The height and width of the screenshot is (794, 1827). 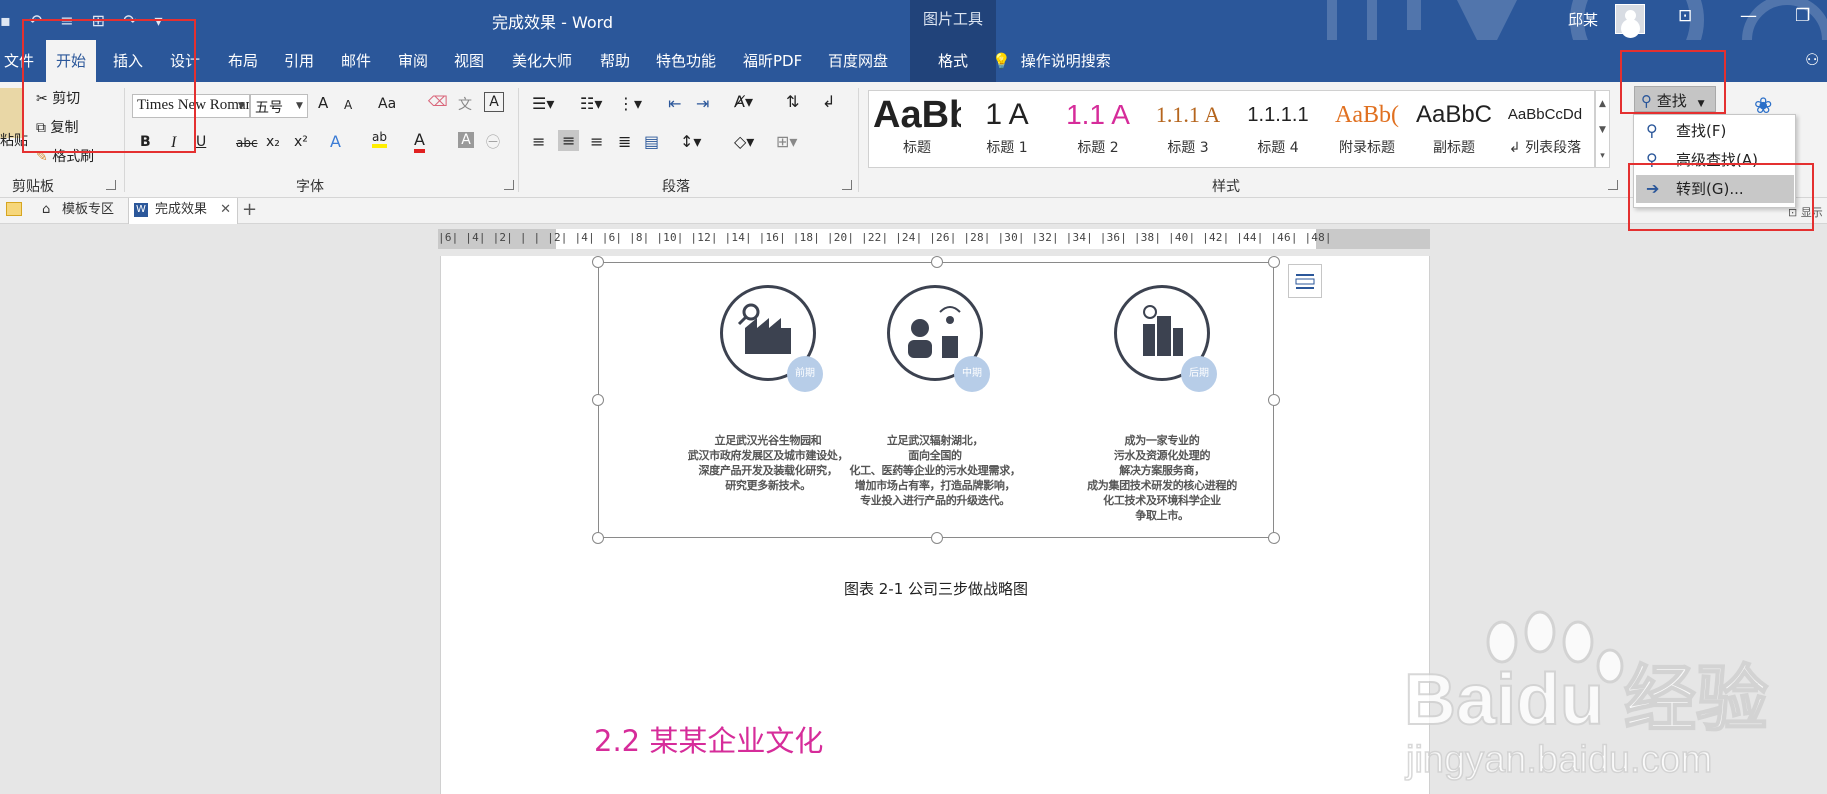 What do you see at coordinates (847, 185) in the screenshot?
I see `paragraph-launcher-icon` at bounding box center [847, 185].